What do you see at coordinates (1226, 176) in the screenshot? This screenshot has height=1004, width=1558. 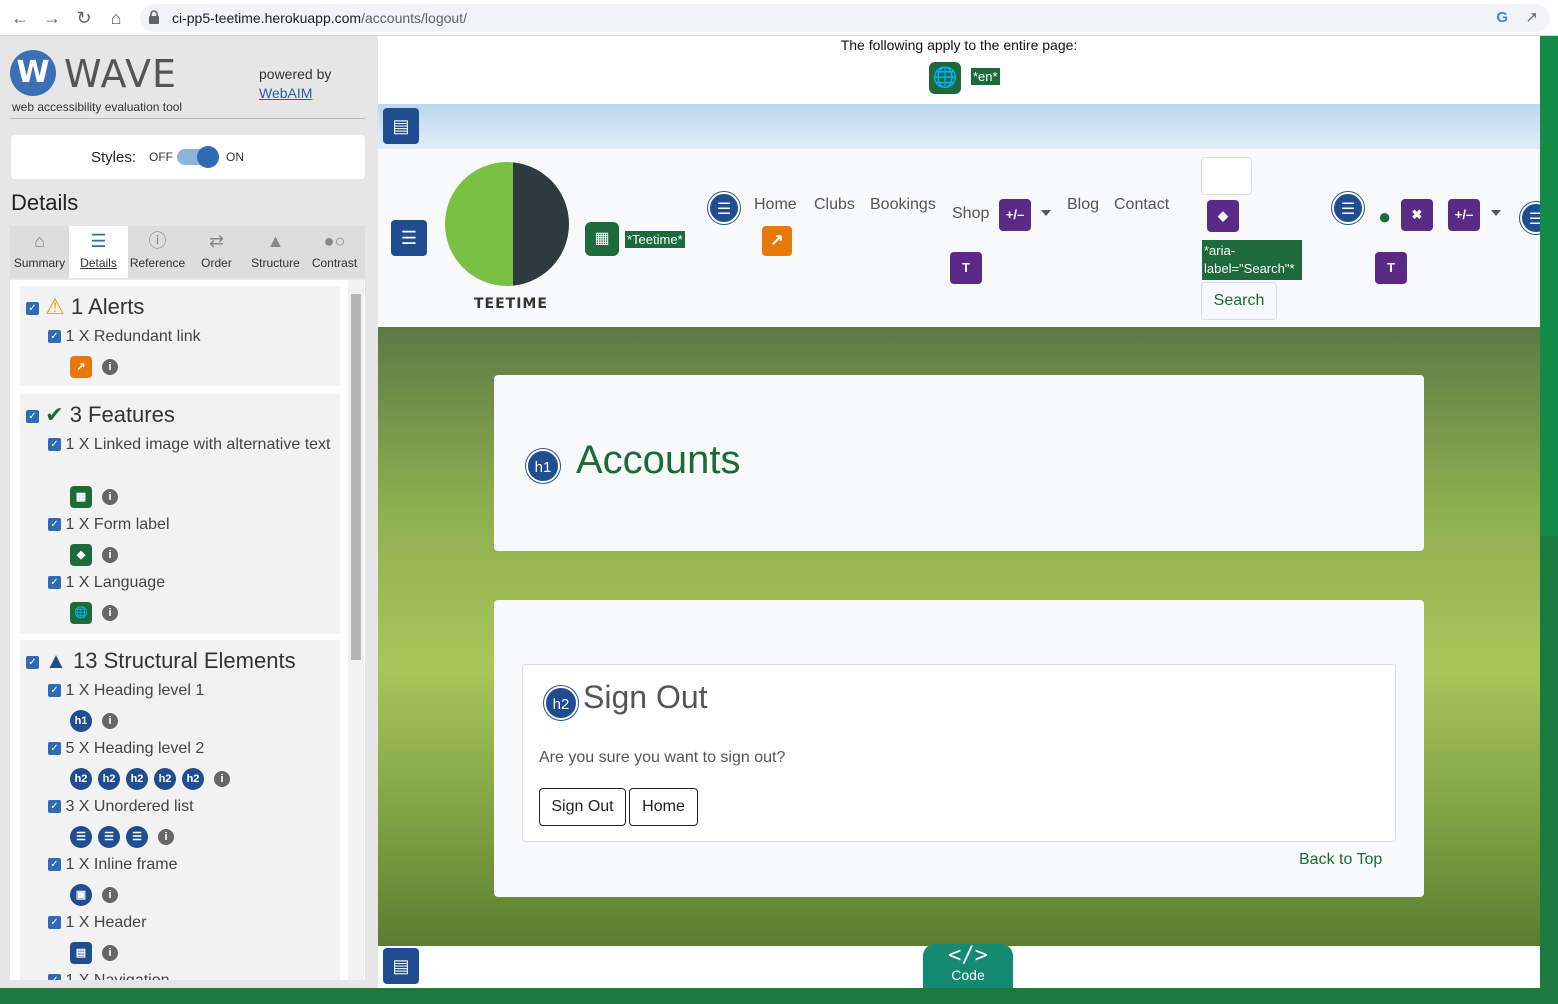 I see `search-input` at bounding box center [1226, 176].